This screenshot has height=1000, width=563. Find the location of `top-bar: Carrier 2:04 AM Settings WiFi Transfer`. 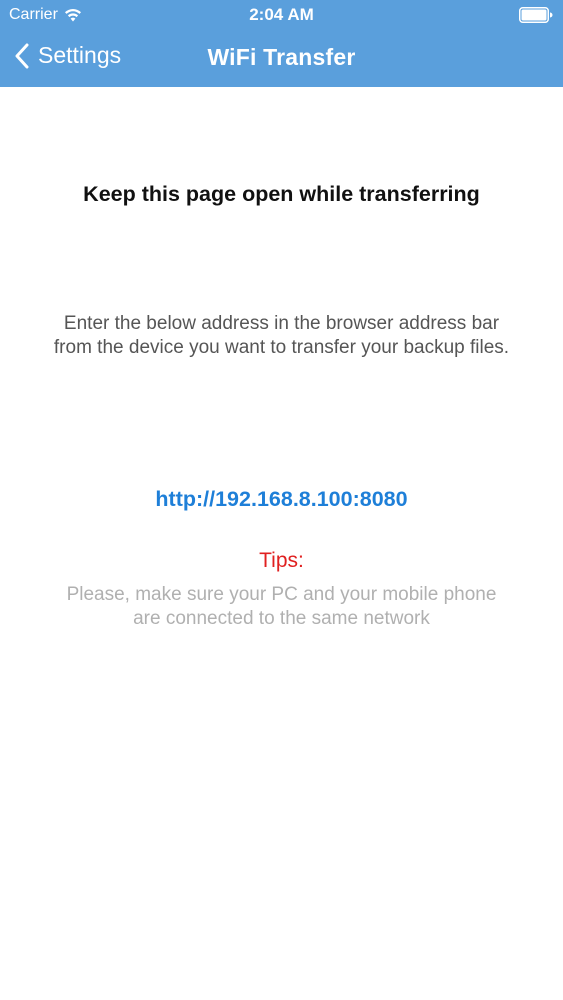

top-bar: Carrier 2:04 AM Settings WiFi Transfer is located at coordinates (281, 43).